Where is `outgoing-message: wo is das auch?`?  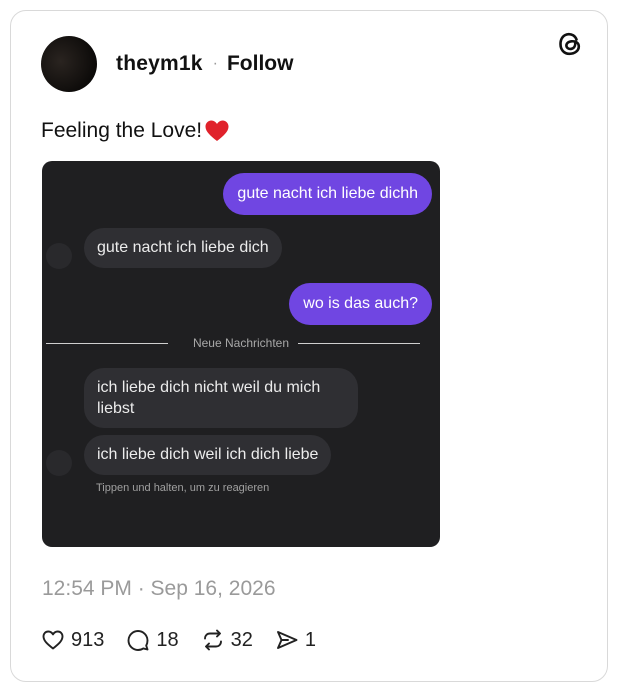
outgoing-message: wo is das auch? is located at coordinates (360, 304).